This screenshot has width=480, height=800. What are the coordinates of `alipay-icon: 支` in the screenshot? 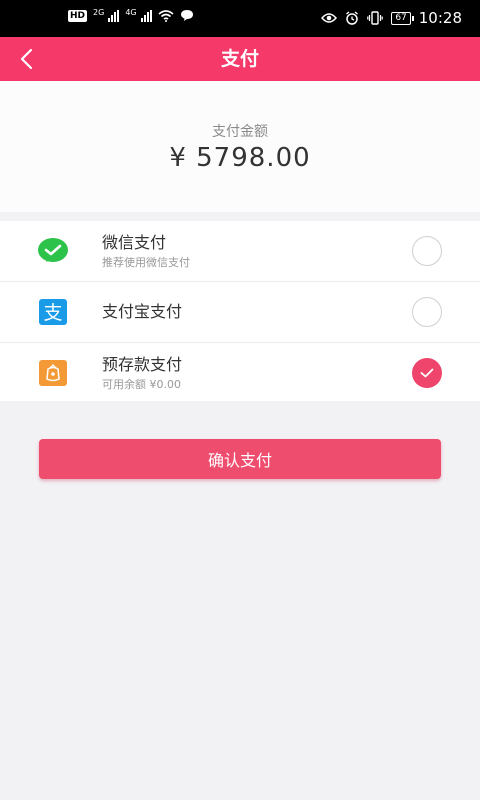 It's located at (53, 312).